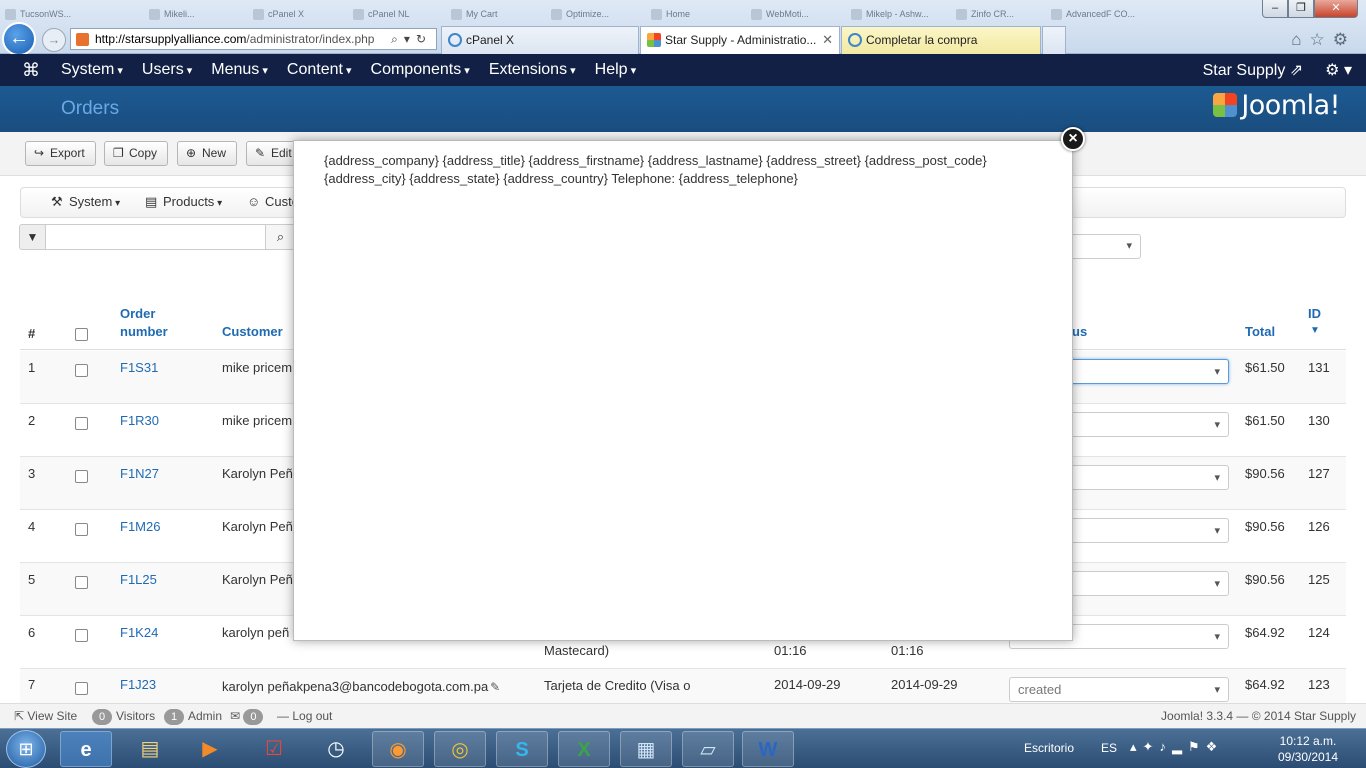  What do you see at coordinates (139, 473) in the screenshot?
I see `order-number-link: F1N27` at bounding box center [139, 473].